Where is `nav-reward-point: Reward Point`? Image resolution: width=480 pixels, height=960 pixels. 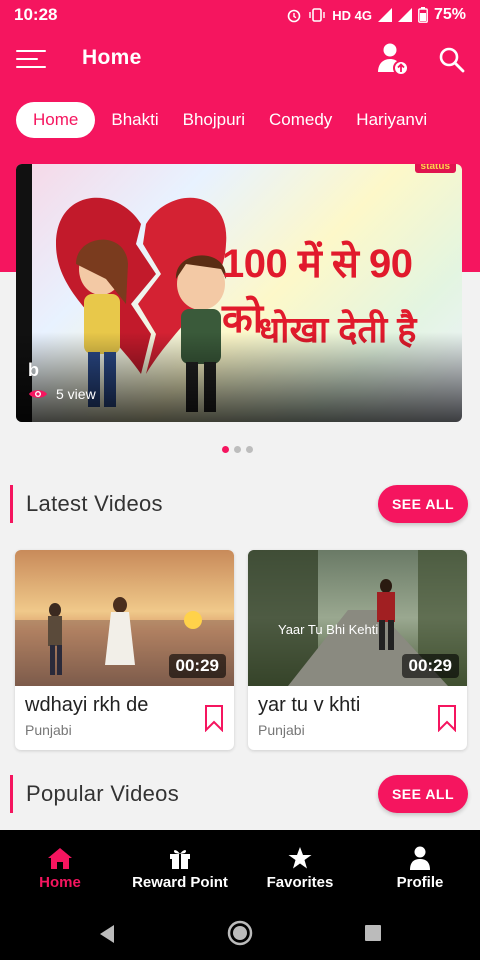 nav-reward-point: Reward Point is located at coordinates (180, 868).